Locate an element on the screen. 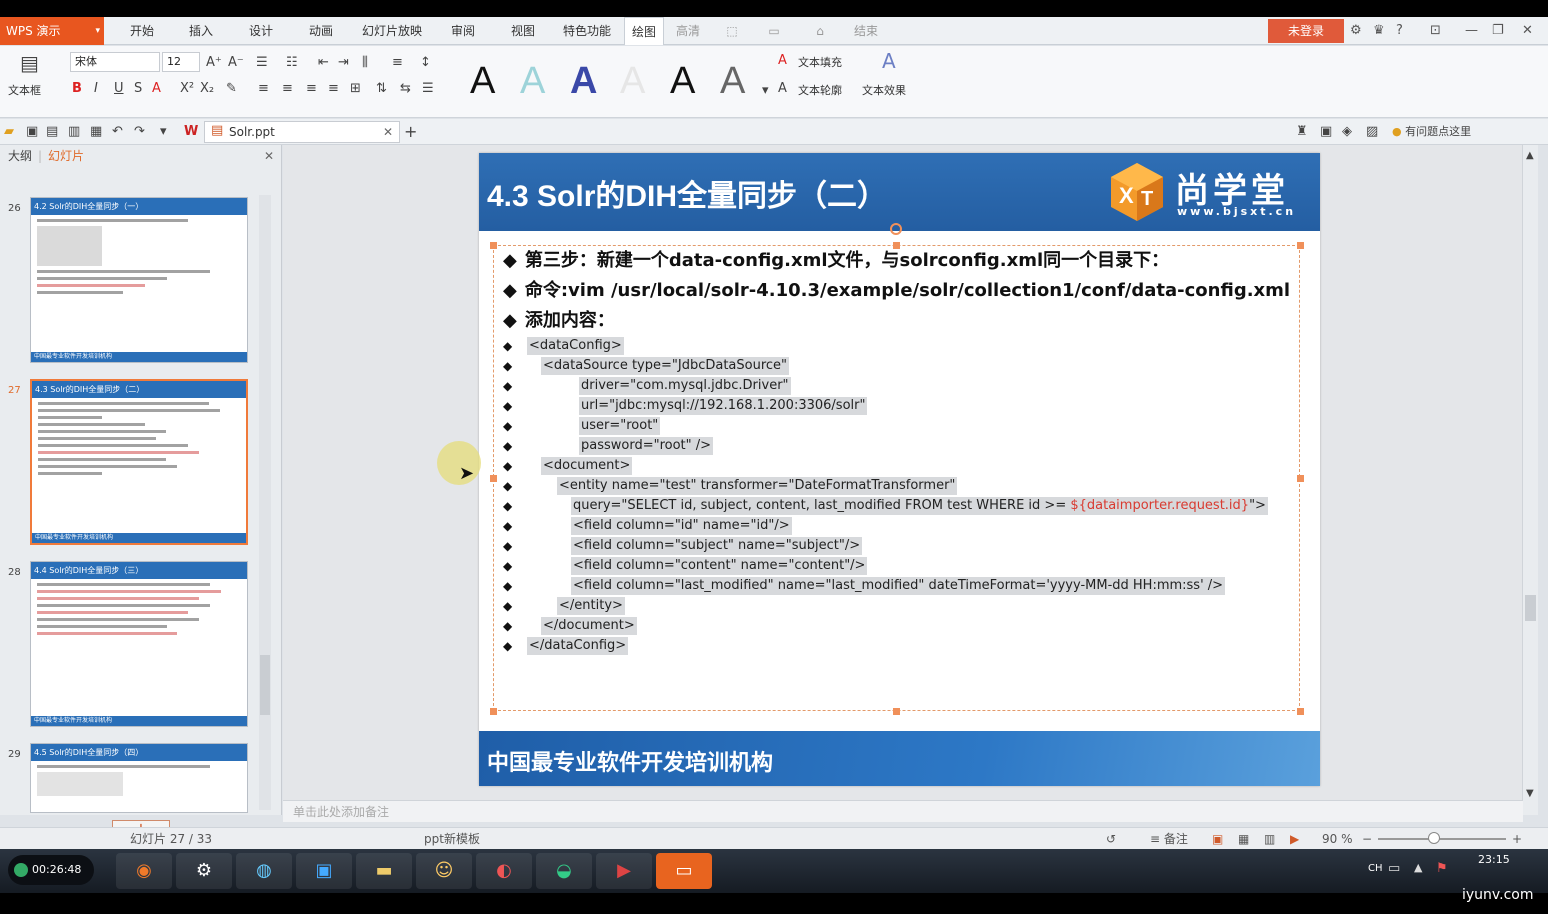  tools-icon: ▣ is located at coordinates (1326, 132).